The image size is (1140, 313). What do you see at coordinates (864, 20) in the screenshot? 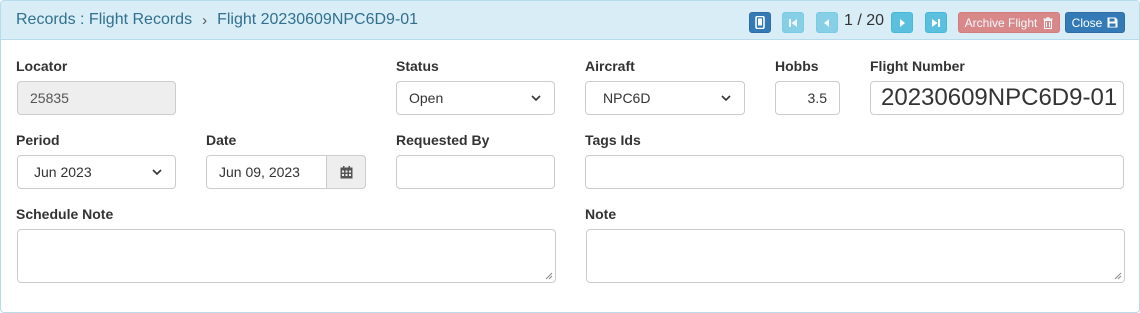
I see `pager-counter: 1 / 20` at bounding box center [864, 20].